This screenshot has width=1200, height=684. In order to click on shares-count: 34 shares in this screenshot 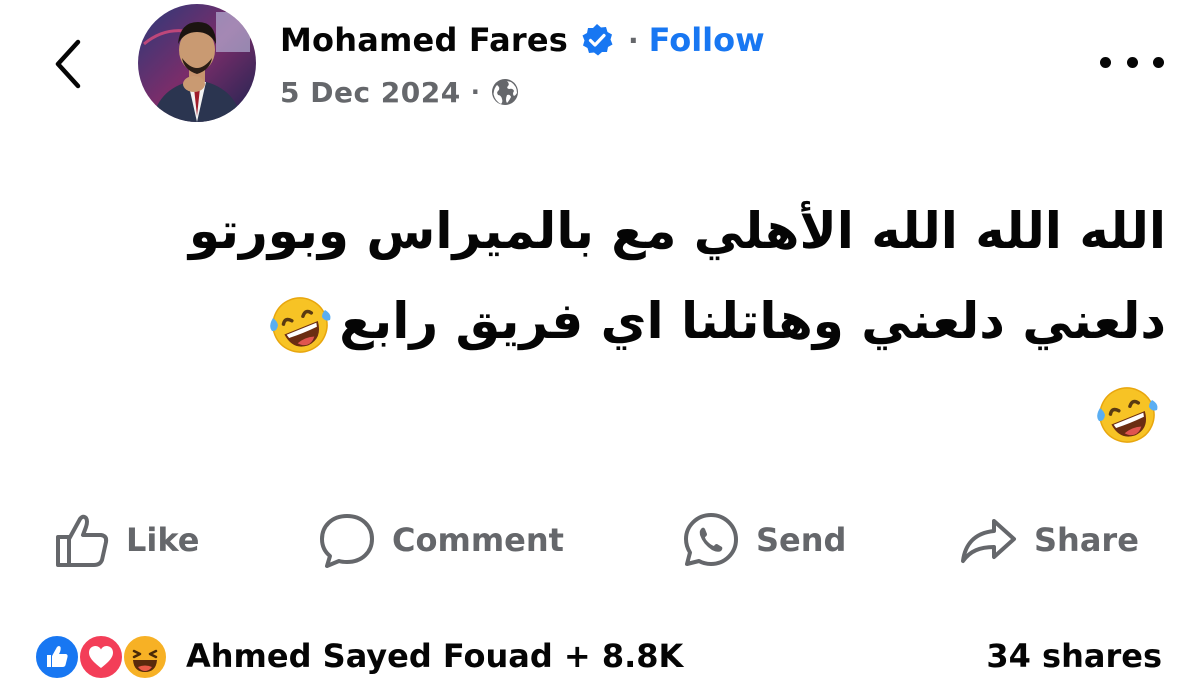, I will do `click(1051, 656)`.